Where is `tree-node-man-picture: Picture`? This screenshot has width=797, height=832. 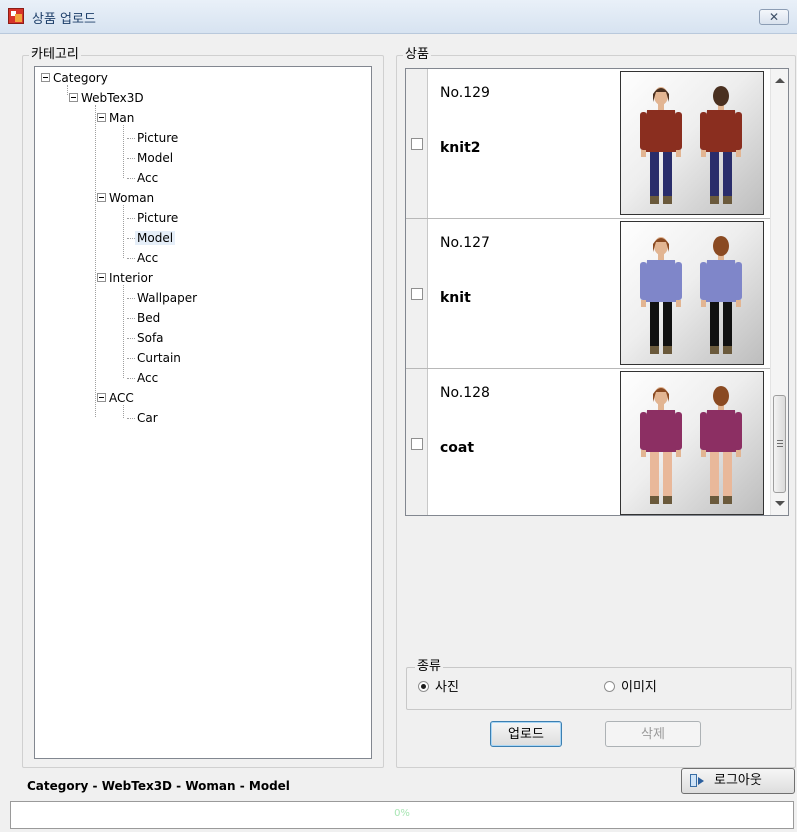 tree-node-man-picture: Picture is located at coordinates (153, 138).